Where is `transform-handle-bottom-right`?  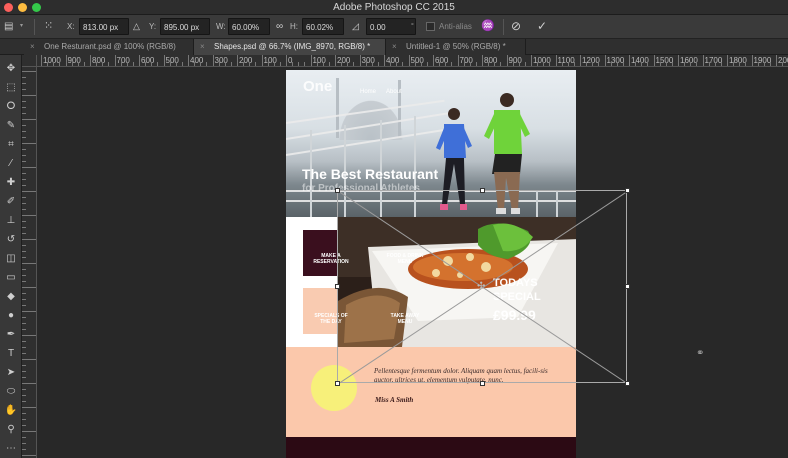
transform-handle-bottom-right is located at coordinates (627, 383).